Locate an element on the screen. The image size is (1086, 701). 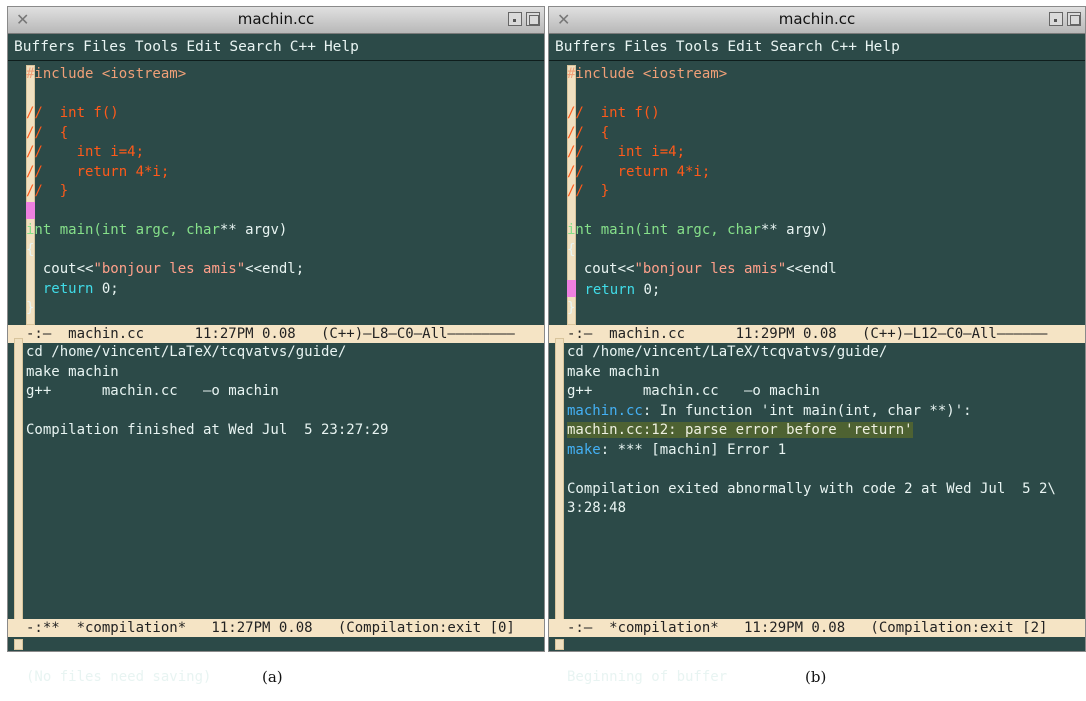
echo-area: (No files need saving) is located at coordinates (276, 661).